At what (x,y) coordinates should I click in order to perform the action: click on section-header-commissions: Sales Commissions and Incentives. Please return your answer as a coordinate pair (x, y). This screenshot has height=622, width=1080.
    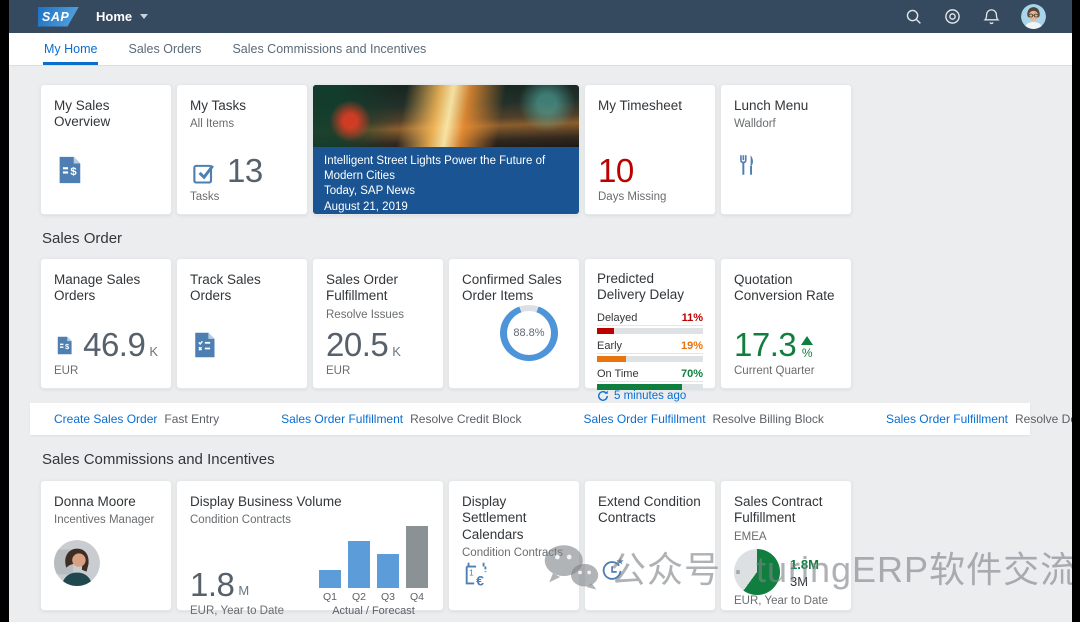
    Looking at the image, I should click on (158, 459).